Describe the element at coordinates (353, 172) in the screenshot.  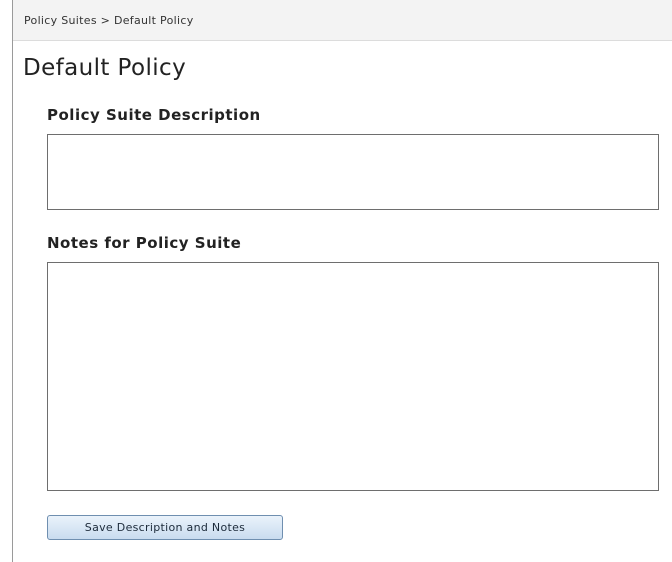
I see `policy-suite-description-field` at that location.